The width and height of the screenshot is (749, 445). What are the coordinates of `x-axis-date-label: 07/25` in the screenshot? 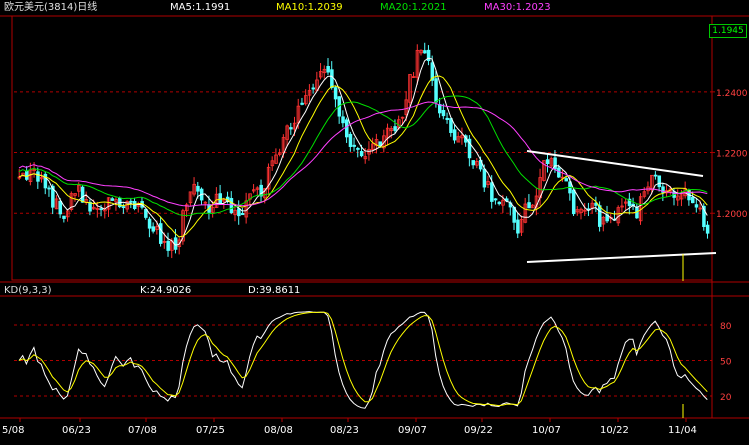 It's located at (210, 430).